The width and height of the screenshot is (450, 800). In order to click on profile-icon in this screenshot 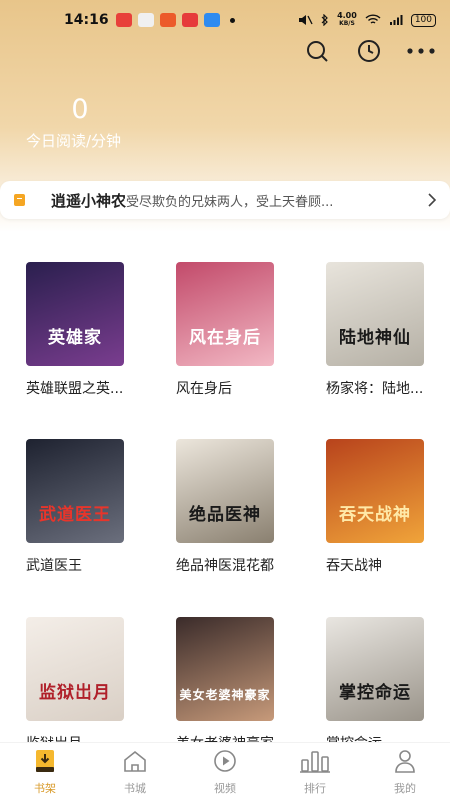, I will do `click(405, 763)`.